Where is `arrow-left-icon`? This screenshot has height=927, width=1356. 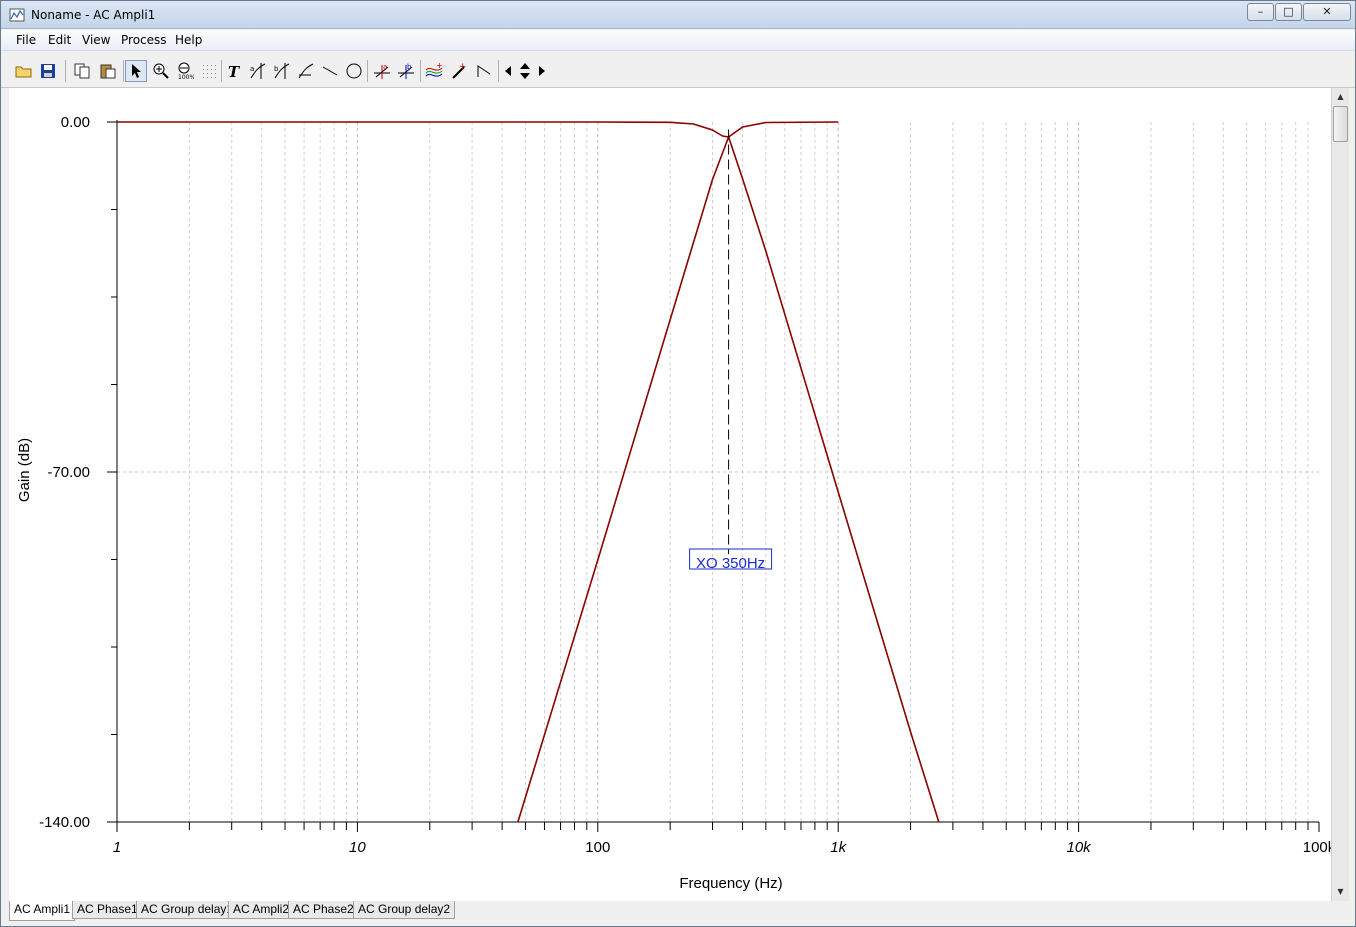
arrow-left-icon is located at coordinates (508, 71).